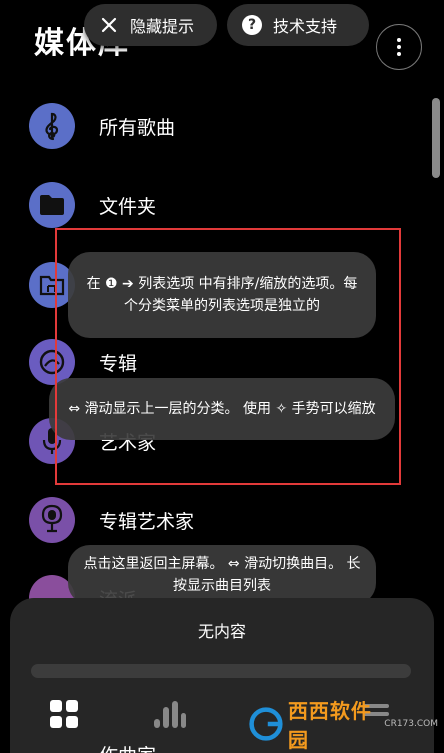 The width and height of the screenshot is (444, 753). What do you see at coordinates (436, 138) in the screenshot?
I see `scrollbar` at bounding box center [436, 138].